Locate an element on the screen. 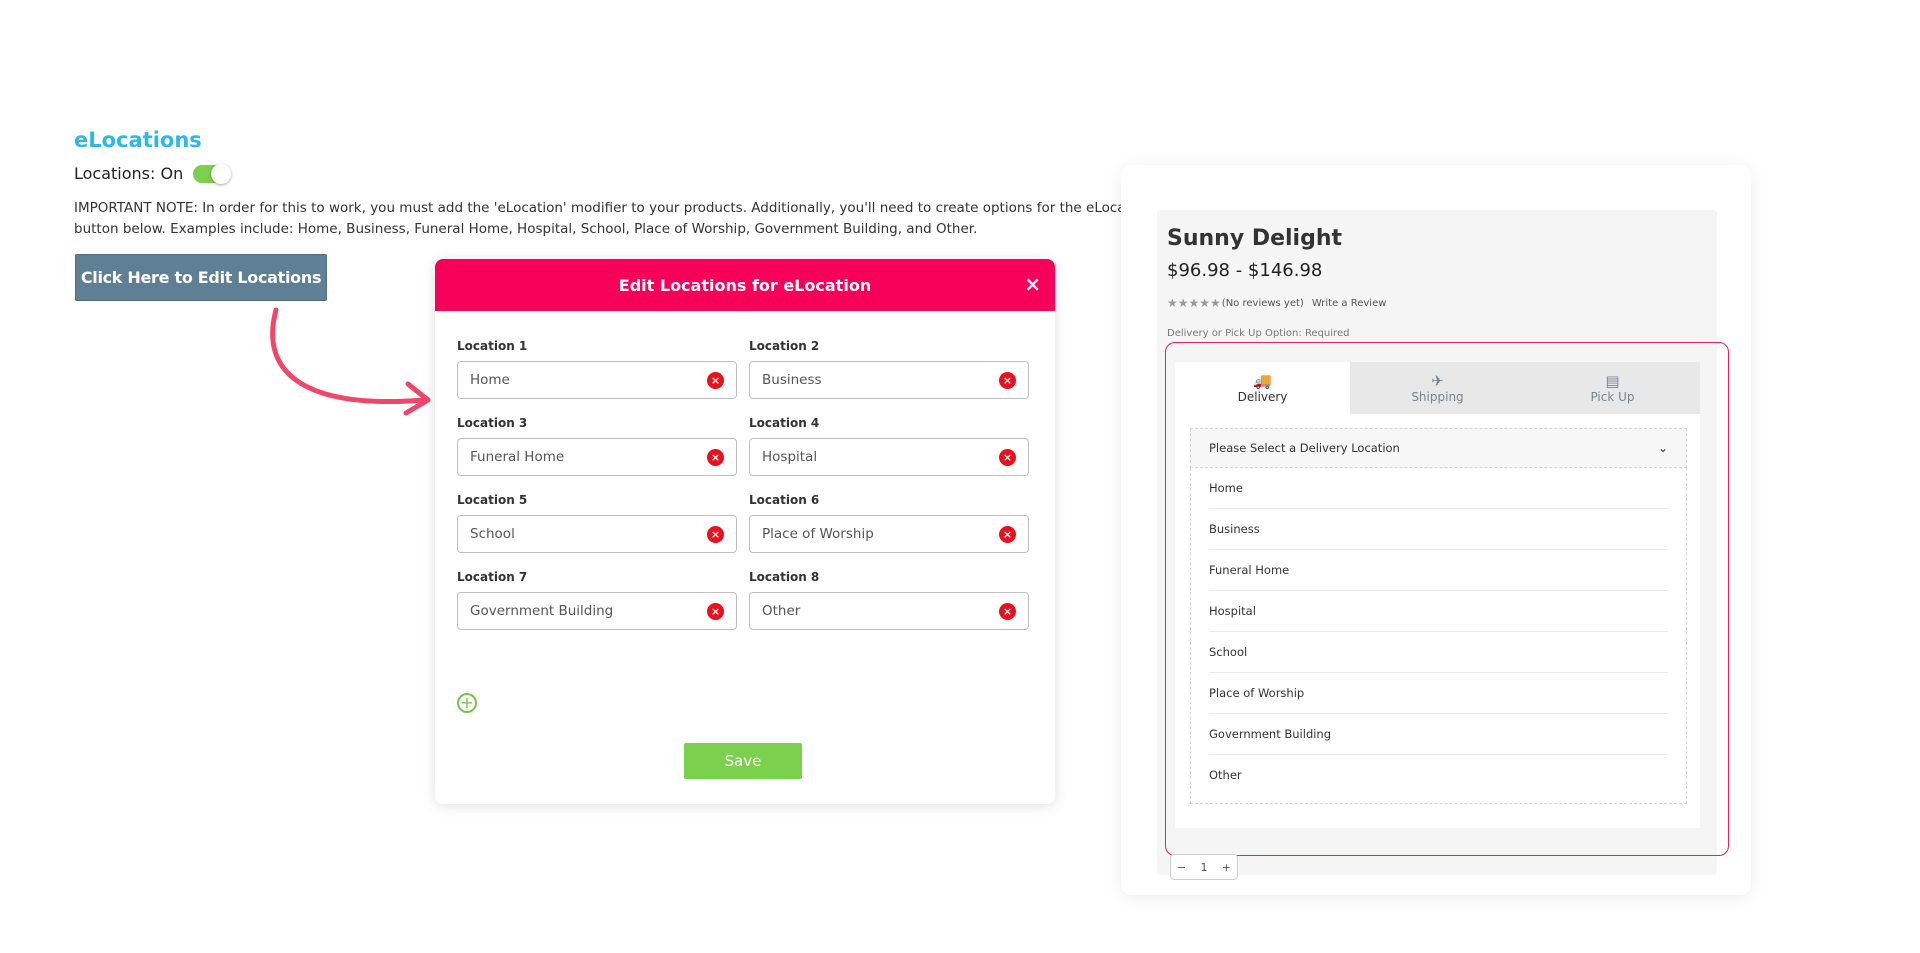  location-input-value: Government Building is located at coordinates (541, 611).